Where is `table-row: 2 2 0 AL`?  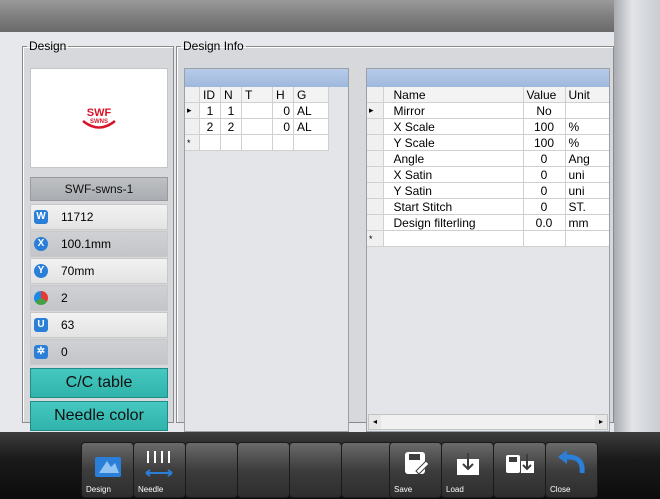
table-row: 2 2 0 AL is located at coordinates (257, 126).